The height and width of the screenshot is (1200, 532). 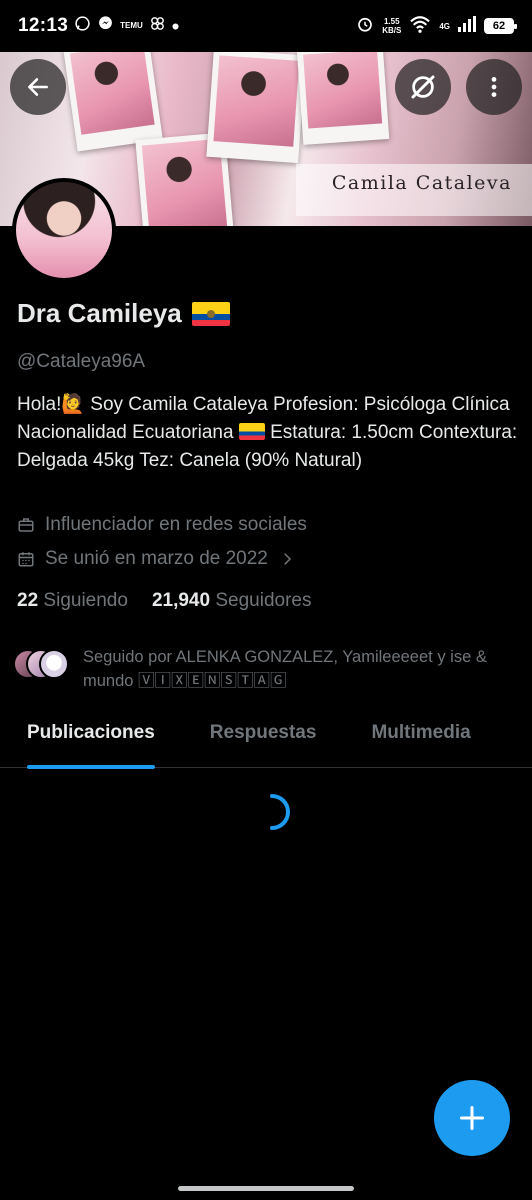 I want to click on calendar-icon, so click(x=26, y=559).